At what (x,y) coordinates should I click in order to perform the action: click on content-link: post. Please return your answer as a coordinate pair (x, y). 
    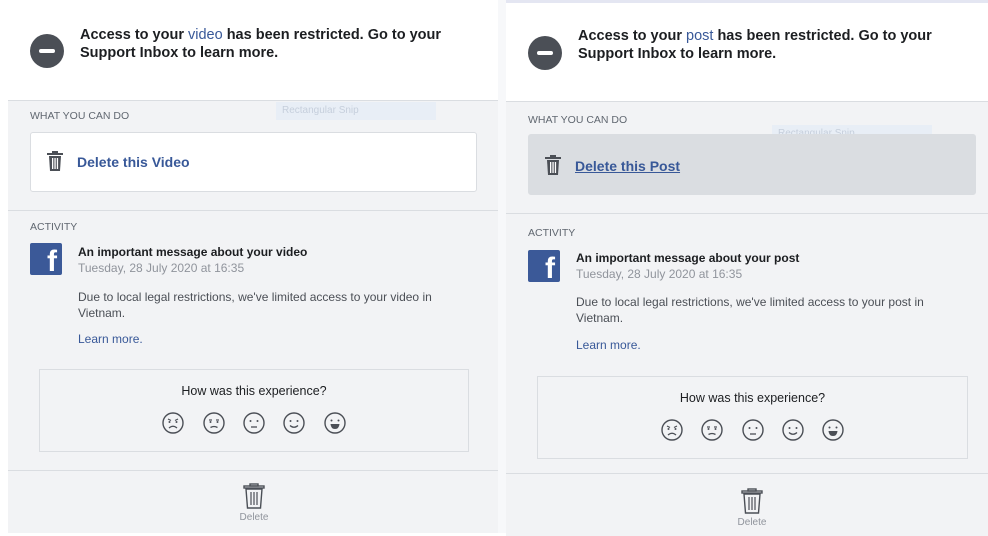
    Looking at the image, I should click on (699, 36).